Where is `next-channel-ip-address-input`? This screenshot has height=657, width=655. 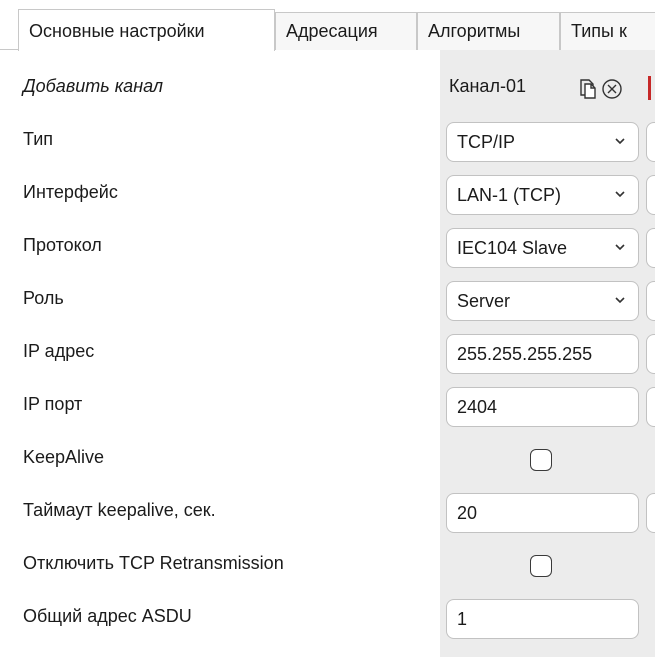
next-channel-ip-address-input is located at coordinates (650, 354).